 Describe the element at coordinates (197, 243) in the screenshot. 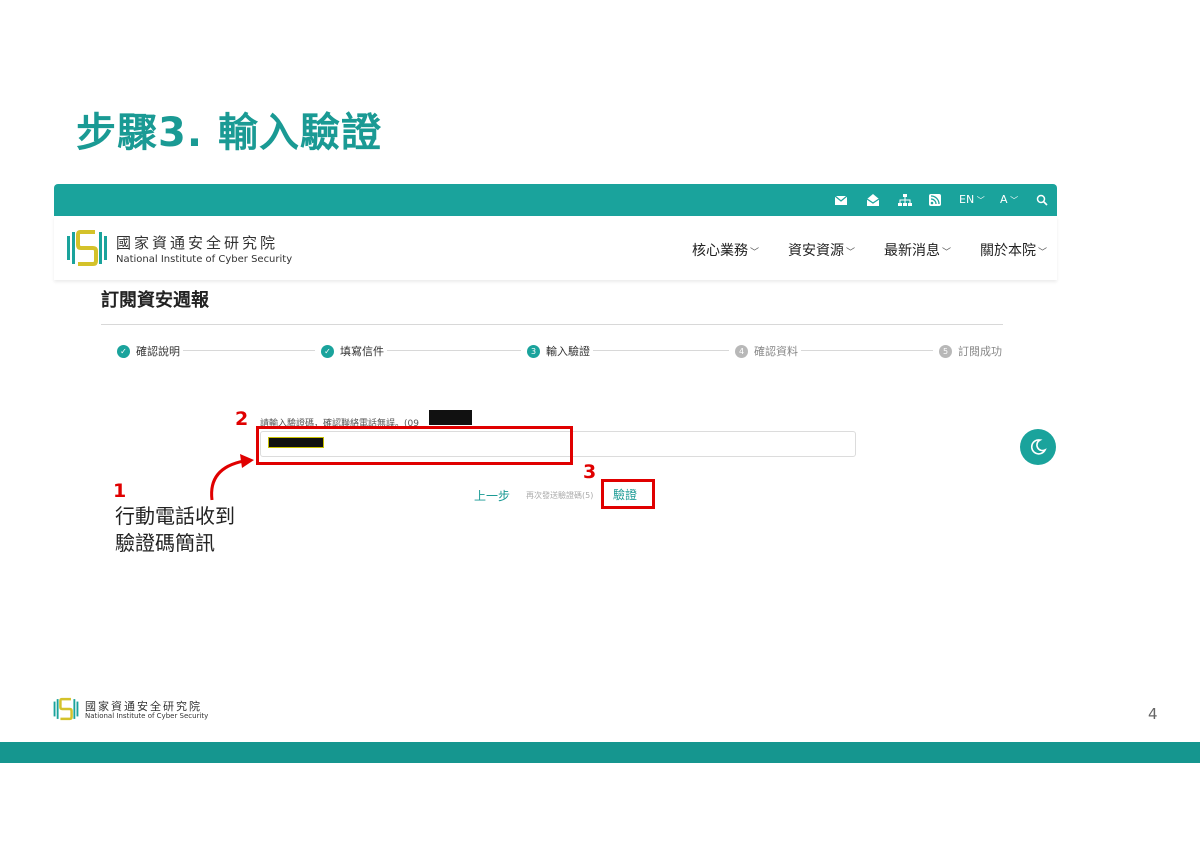

I see `org-name-zh: 國家資通安全研究院` at that location.